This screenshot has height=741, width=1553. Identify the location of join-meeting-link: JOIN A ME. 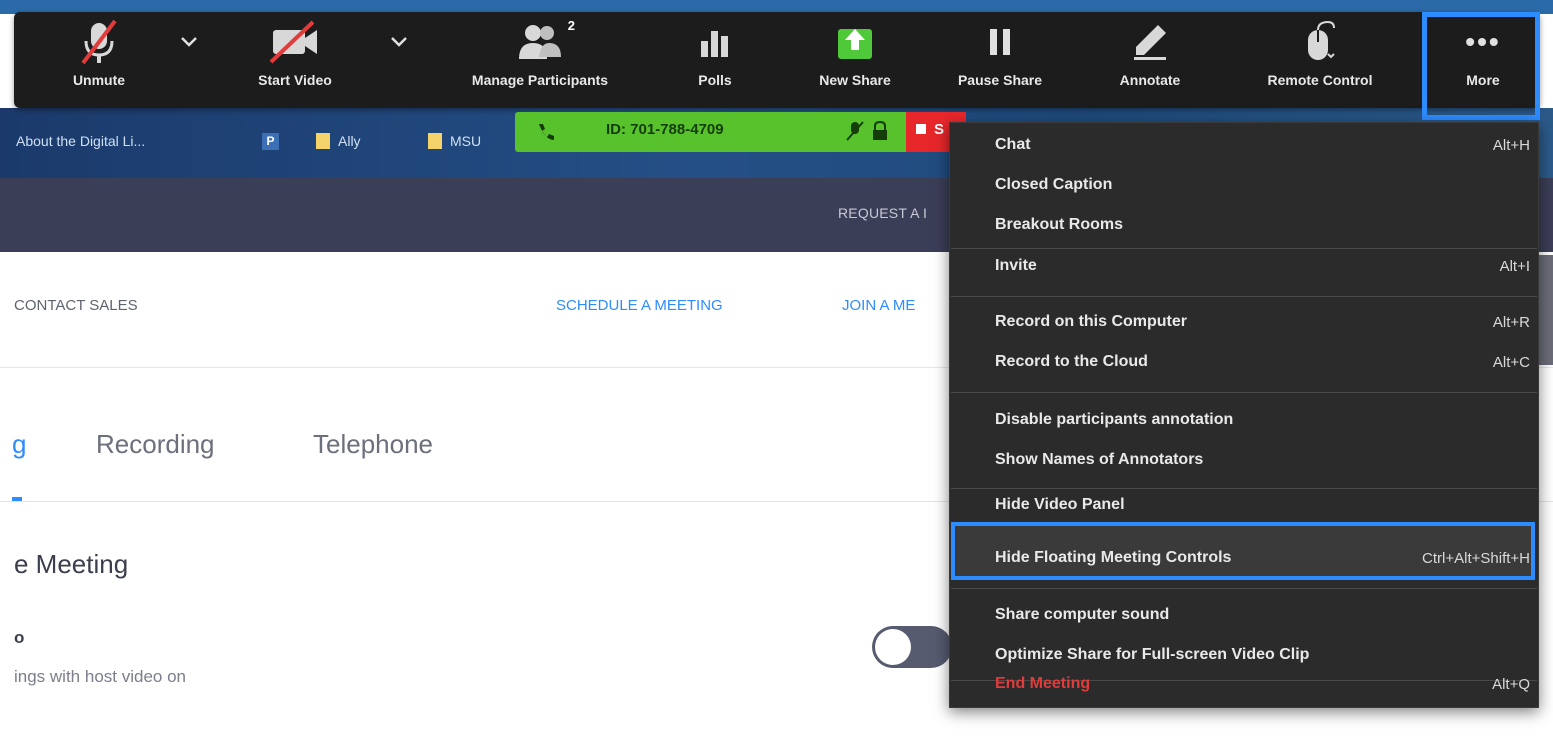
(878, 305).